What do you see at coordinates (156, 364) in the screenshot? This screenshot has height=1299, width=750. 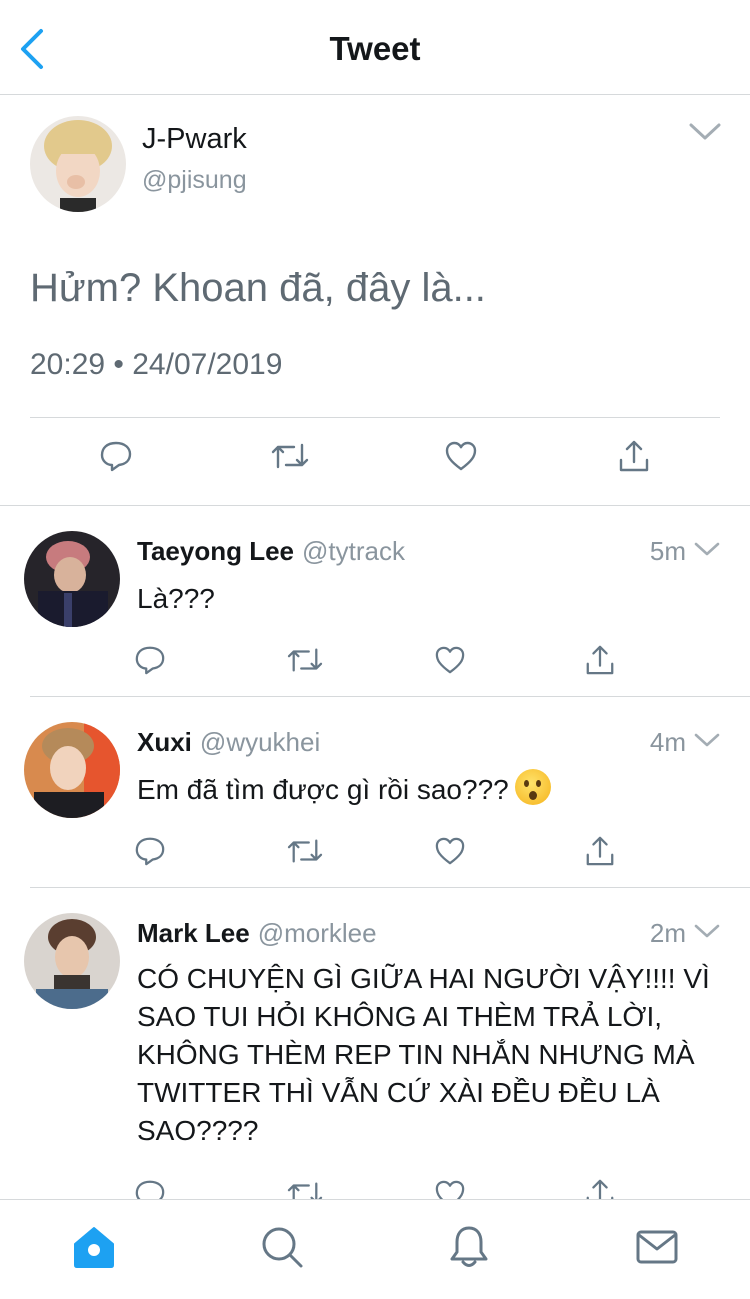 I see `tweet-timestamp: 20:29 • 24/07/2019` at bounding box center [156, 364].